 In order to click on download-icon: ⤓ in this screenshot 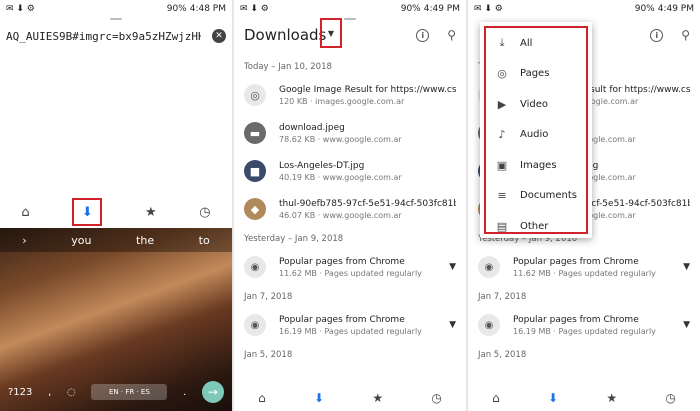, I will do `click(502, 43)`.